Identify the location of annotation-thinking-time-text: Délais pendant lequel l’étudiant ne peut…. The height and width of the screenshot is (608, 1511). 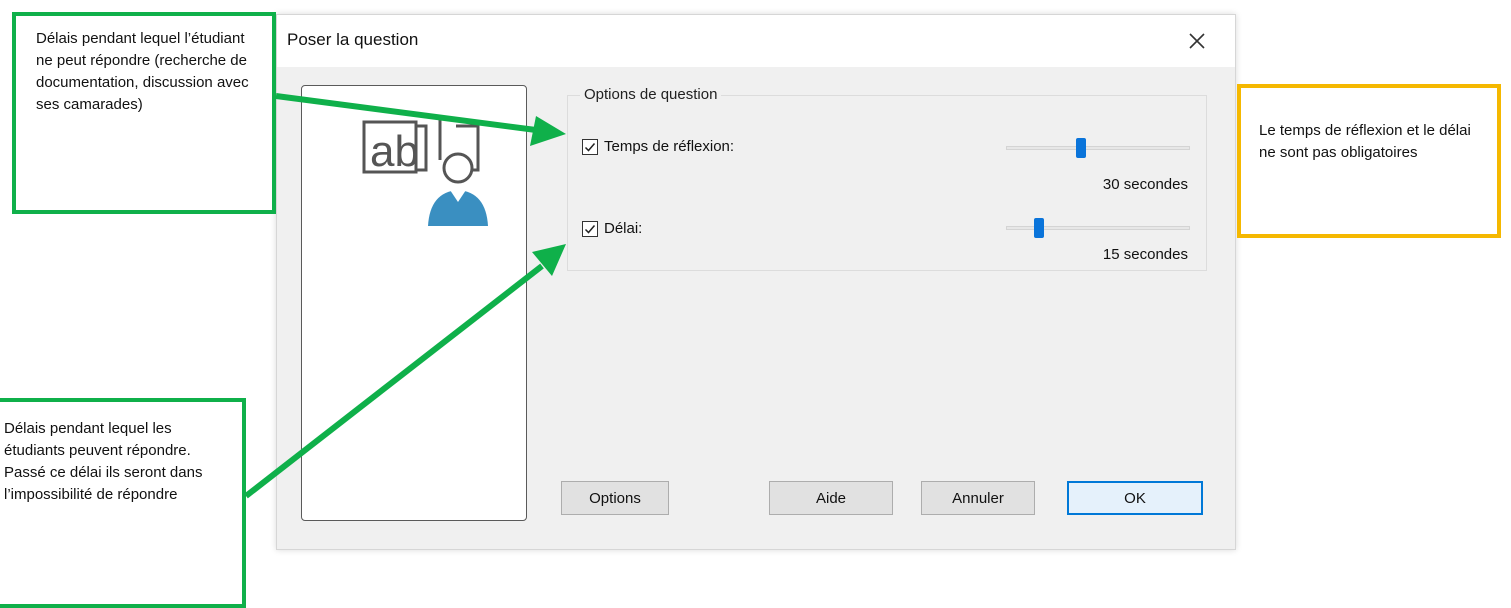
(142, 71).